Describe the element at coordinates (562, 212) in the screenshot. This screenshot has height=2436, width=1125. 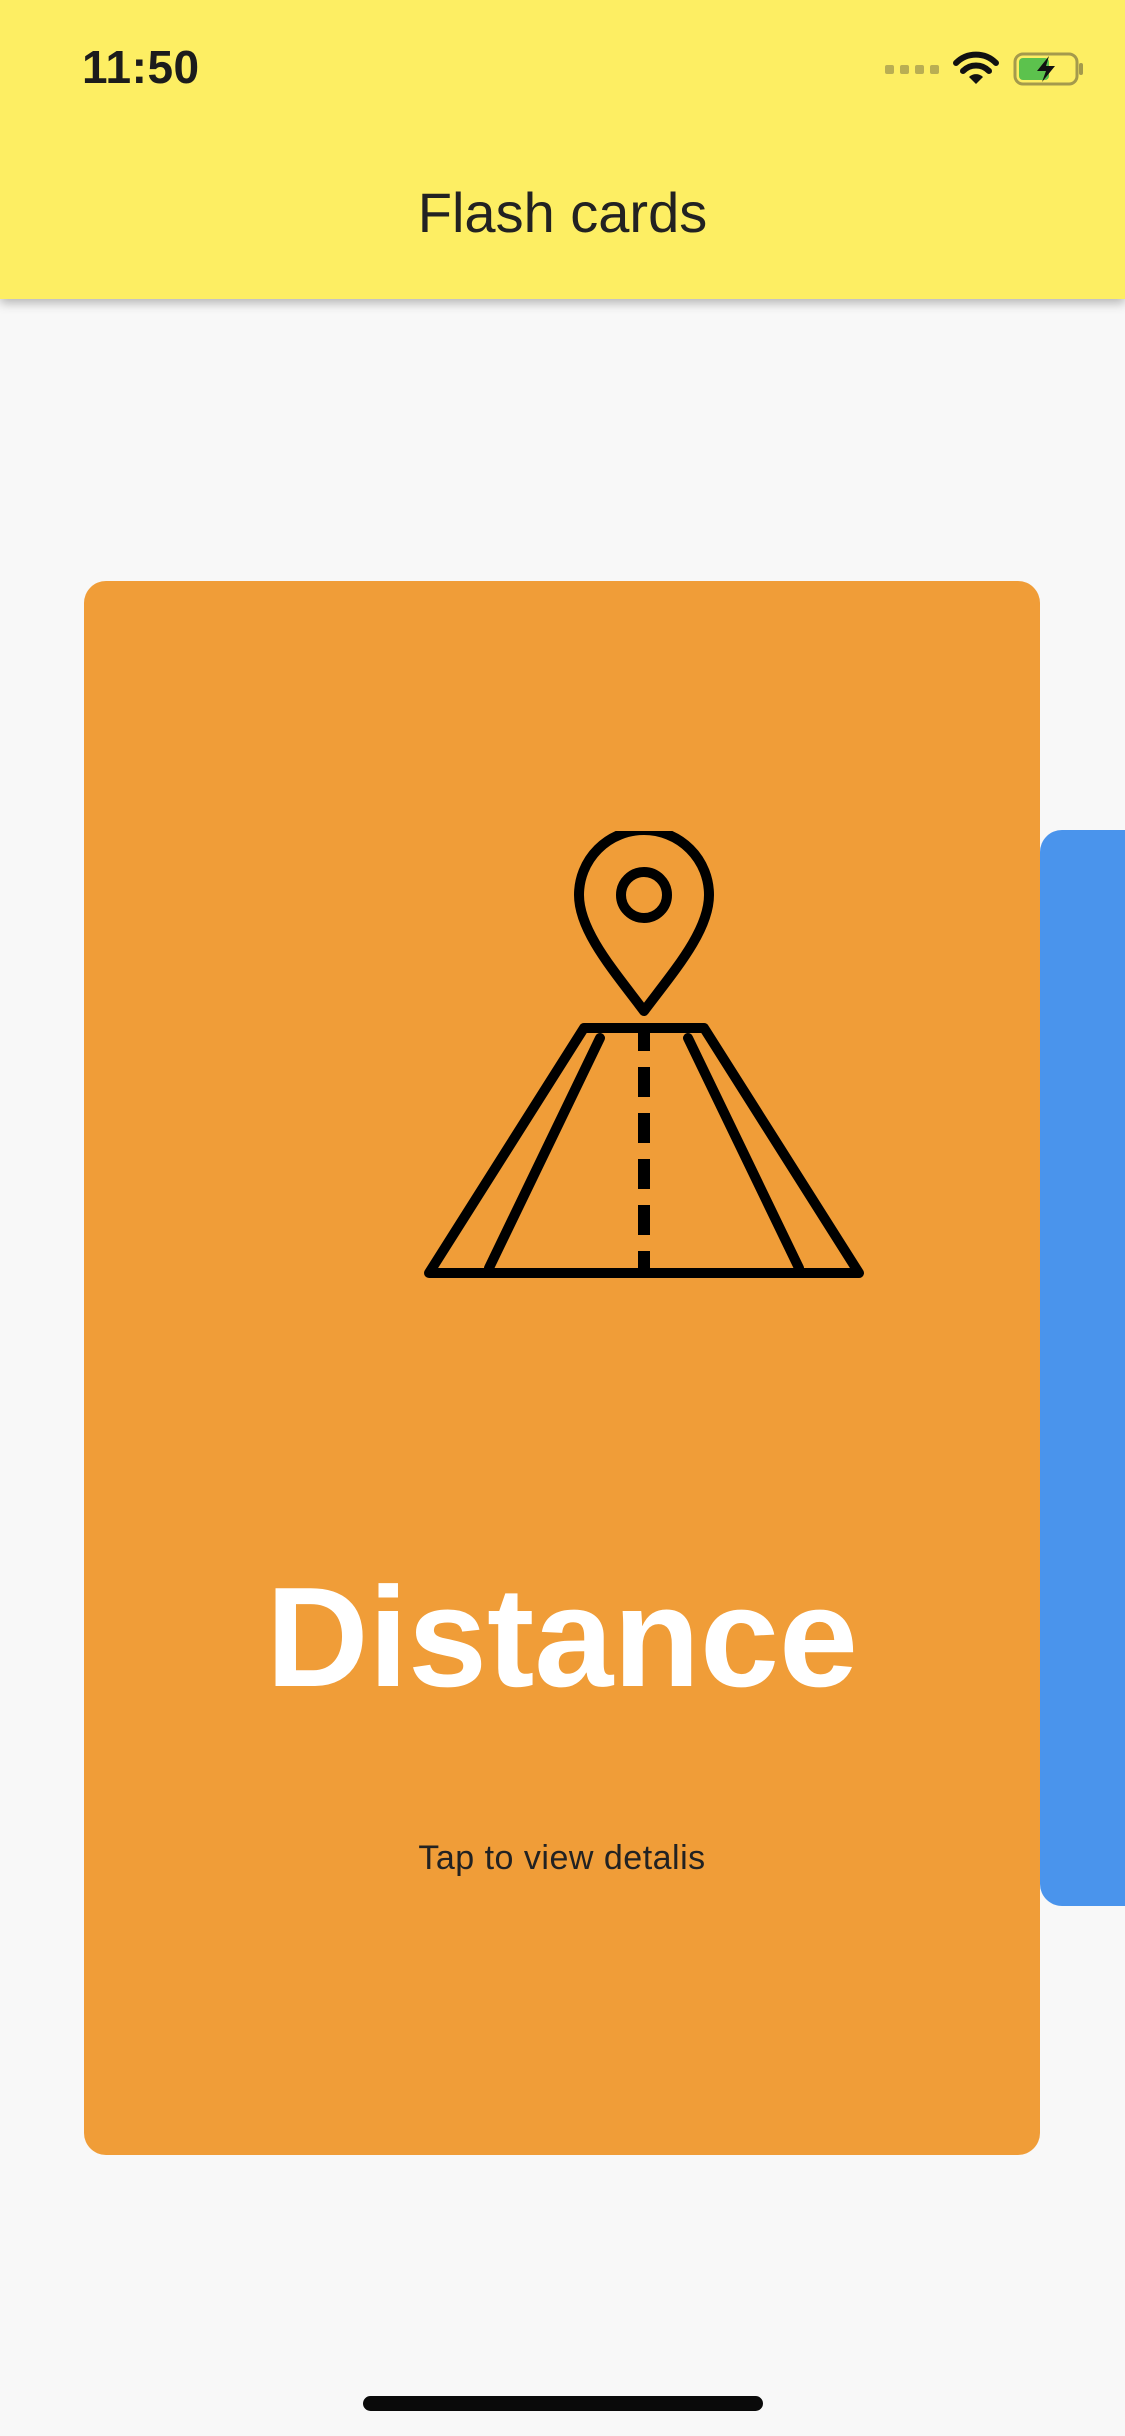
I see `page-title: Flash cards` at that location.